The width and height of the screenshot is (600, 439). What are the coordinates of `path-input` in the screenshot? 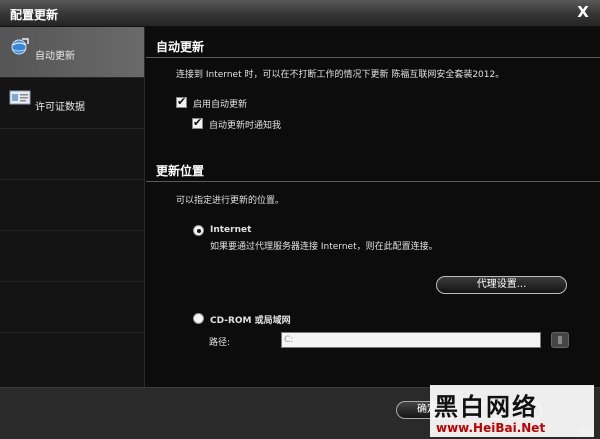 It's located at (411, 340).